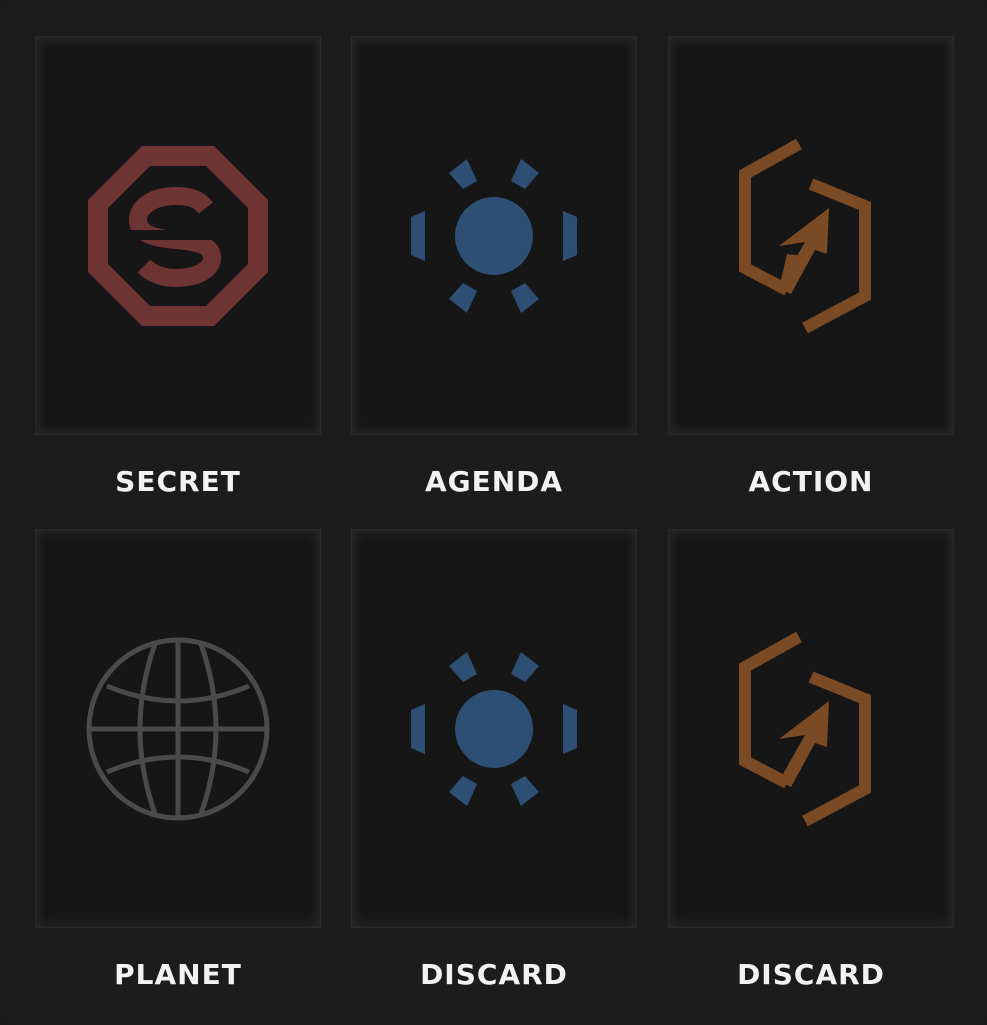  I want to click on deck-action: ACTION, so click(811, 267).